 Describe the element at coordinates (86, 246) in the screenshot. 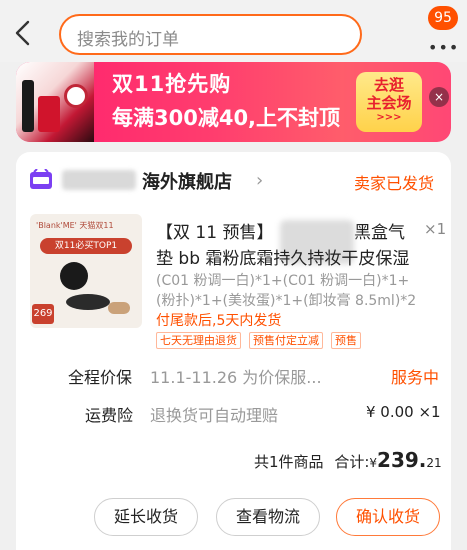

I see `thumb-pill: 双11必买TOP1` at that location.